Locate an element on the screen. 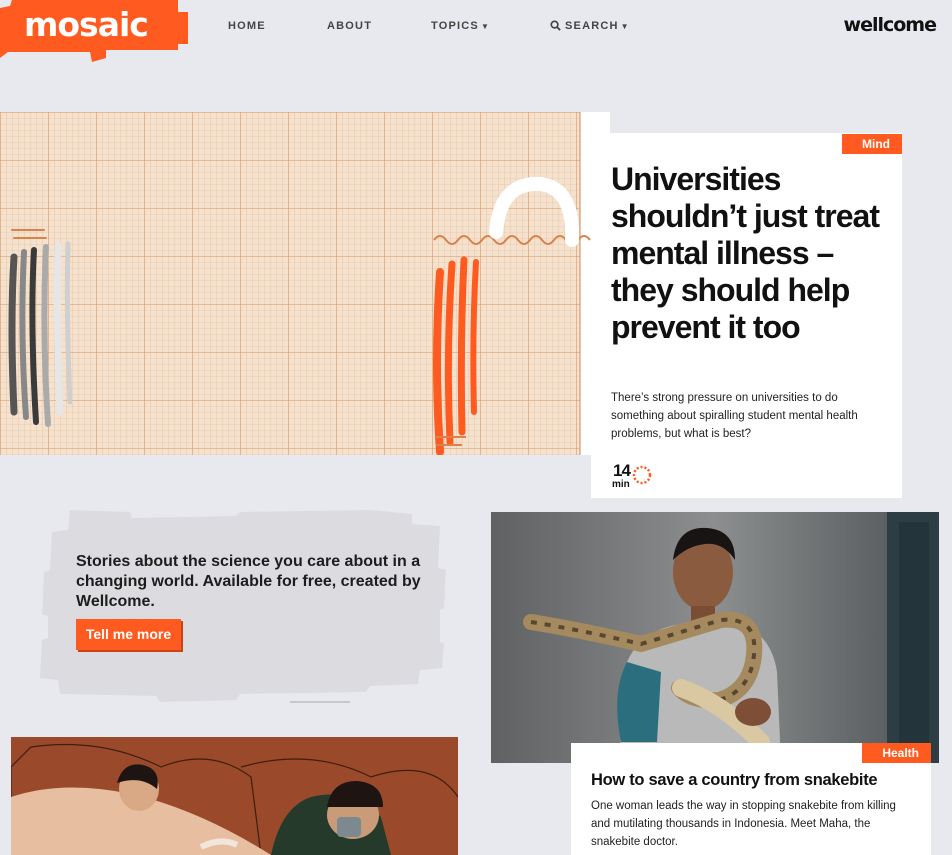 This screenshot has width=952, height=855. mosaic-logo: mosaic is located at coordinates (94, 31).